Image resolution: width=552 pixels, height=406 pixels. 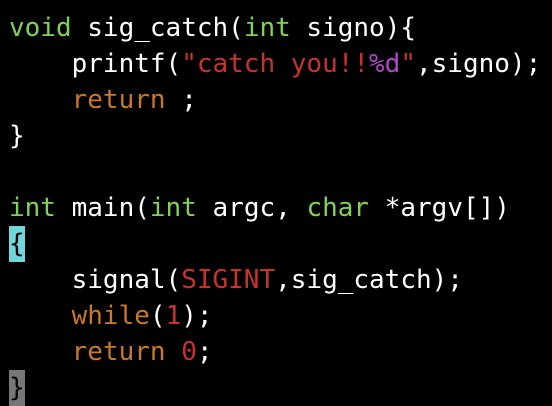 I want to click on code-text: argc,, so click(x=251, y=208).